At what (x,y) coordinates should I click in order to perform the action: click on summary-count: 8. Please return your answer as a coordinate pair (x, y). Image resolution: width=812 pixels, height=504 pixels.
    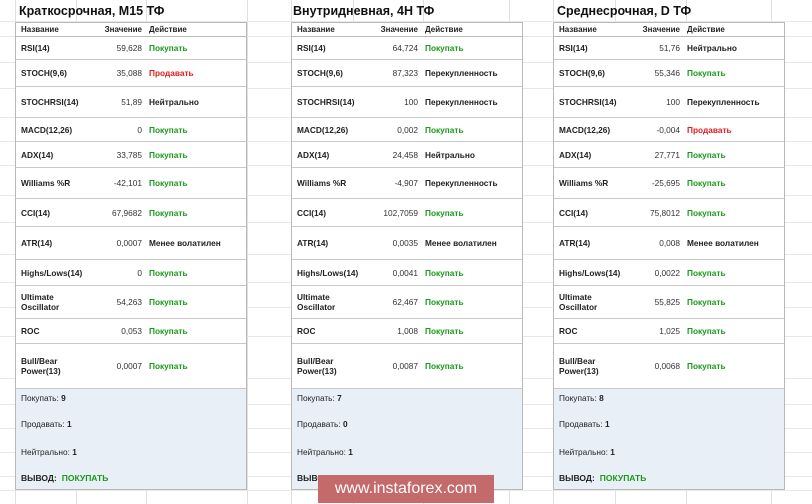
    Looking at the image, I should click on (601, 398).